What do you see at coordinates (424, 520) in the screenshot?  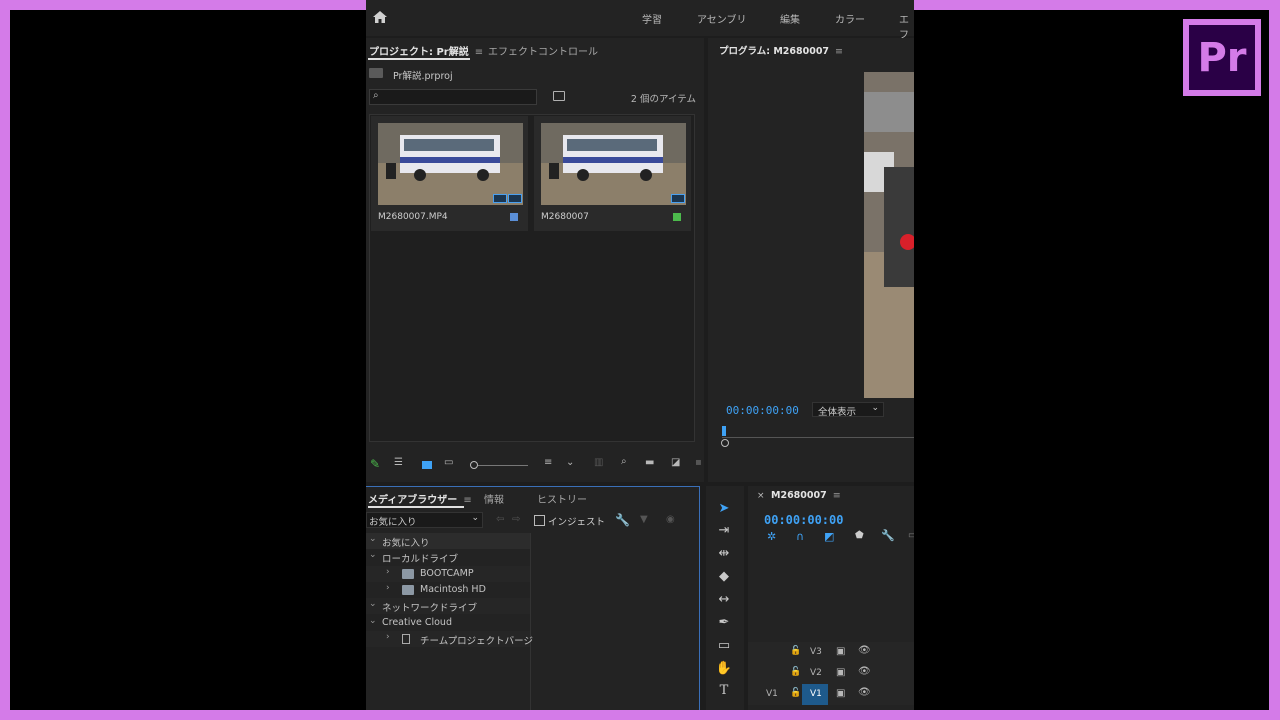 I see `favorites-select: お気に入り ⌄` at bounding box center [424, 520].